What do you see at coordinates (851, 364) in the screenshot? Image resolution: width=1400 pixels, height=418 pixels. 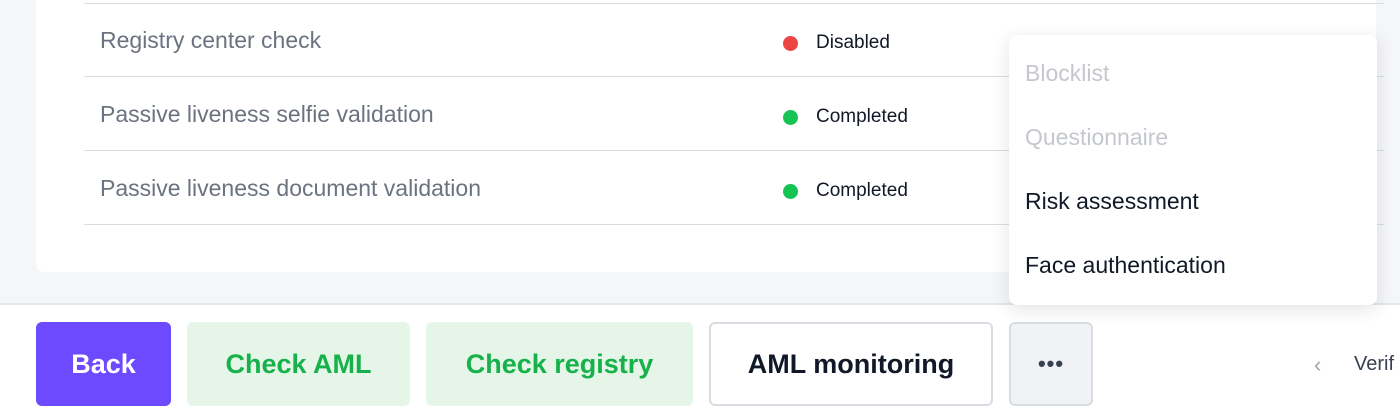 I see `aml-monitoring-button: AML monitoring` at bounding box center [851, 364].